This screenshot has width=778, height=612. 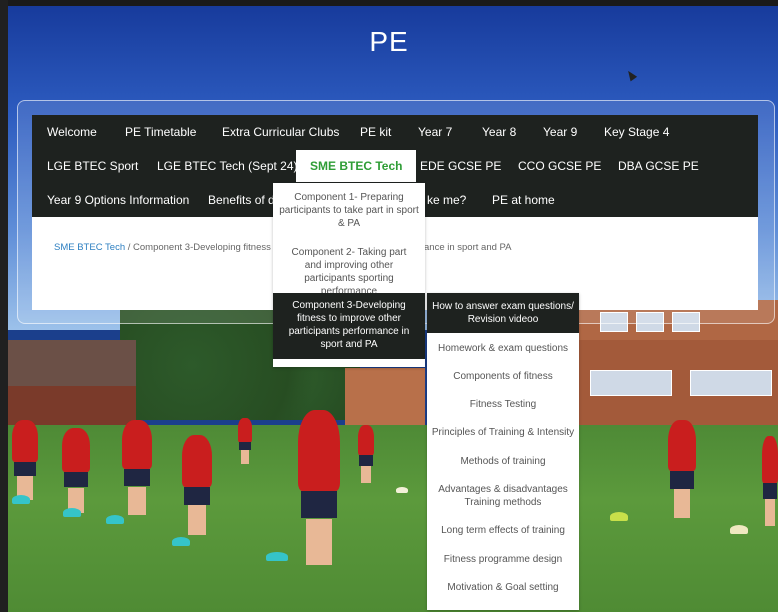 What do you see at coordinates (385, 399) in the screenshot?
I see `building-center` at bounding box center [385, 399].